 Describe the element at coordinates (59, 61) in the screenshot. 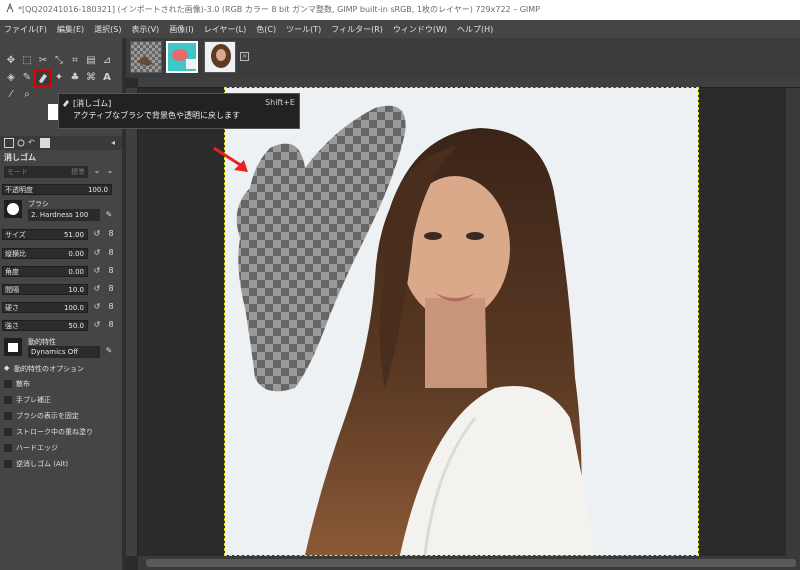

I see `fuzzy-select-icon: ⤡` at that location.